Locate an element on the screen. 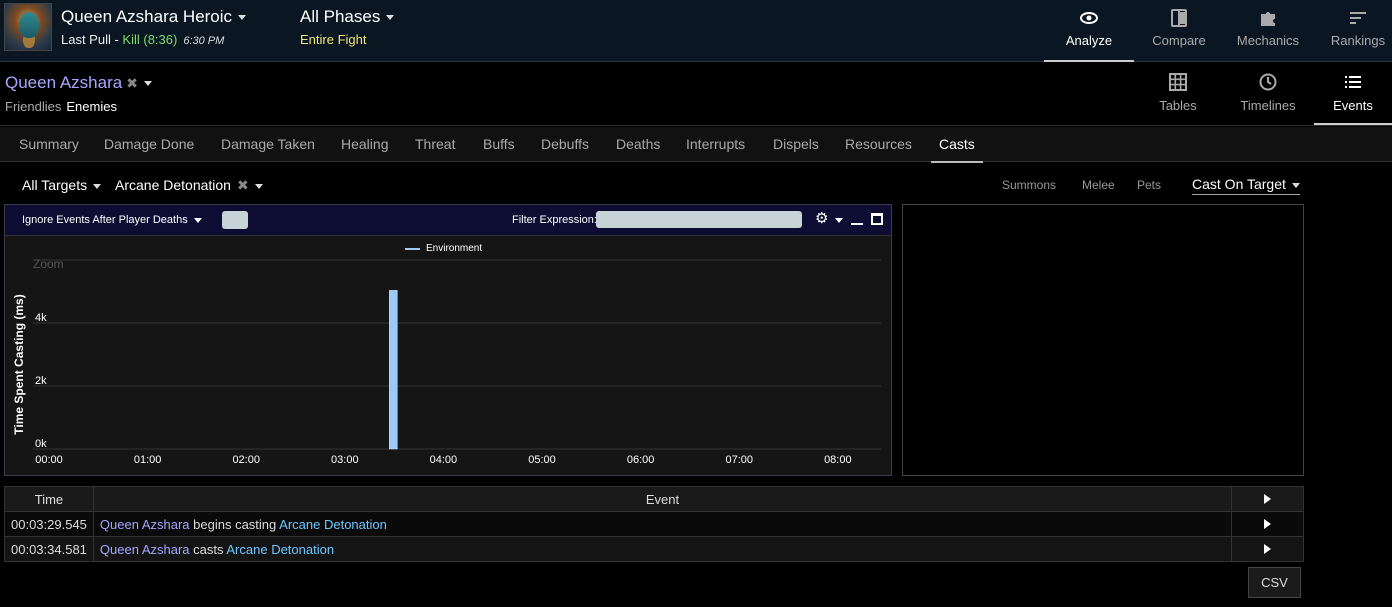 This screenshot has height=607, width=1392. column-header-time: Time is located at coordinates (49, 499).